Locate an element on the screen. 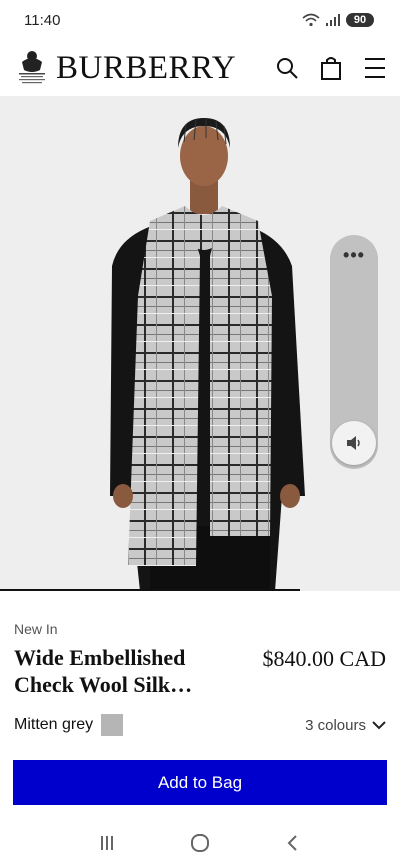 The height and width of the screenshot is (867, 400). back-button is located at coordinates (293, 843).